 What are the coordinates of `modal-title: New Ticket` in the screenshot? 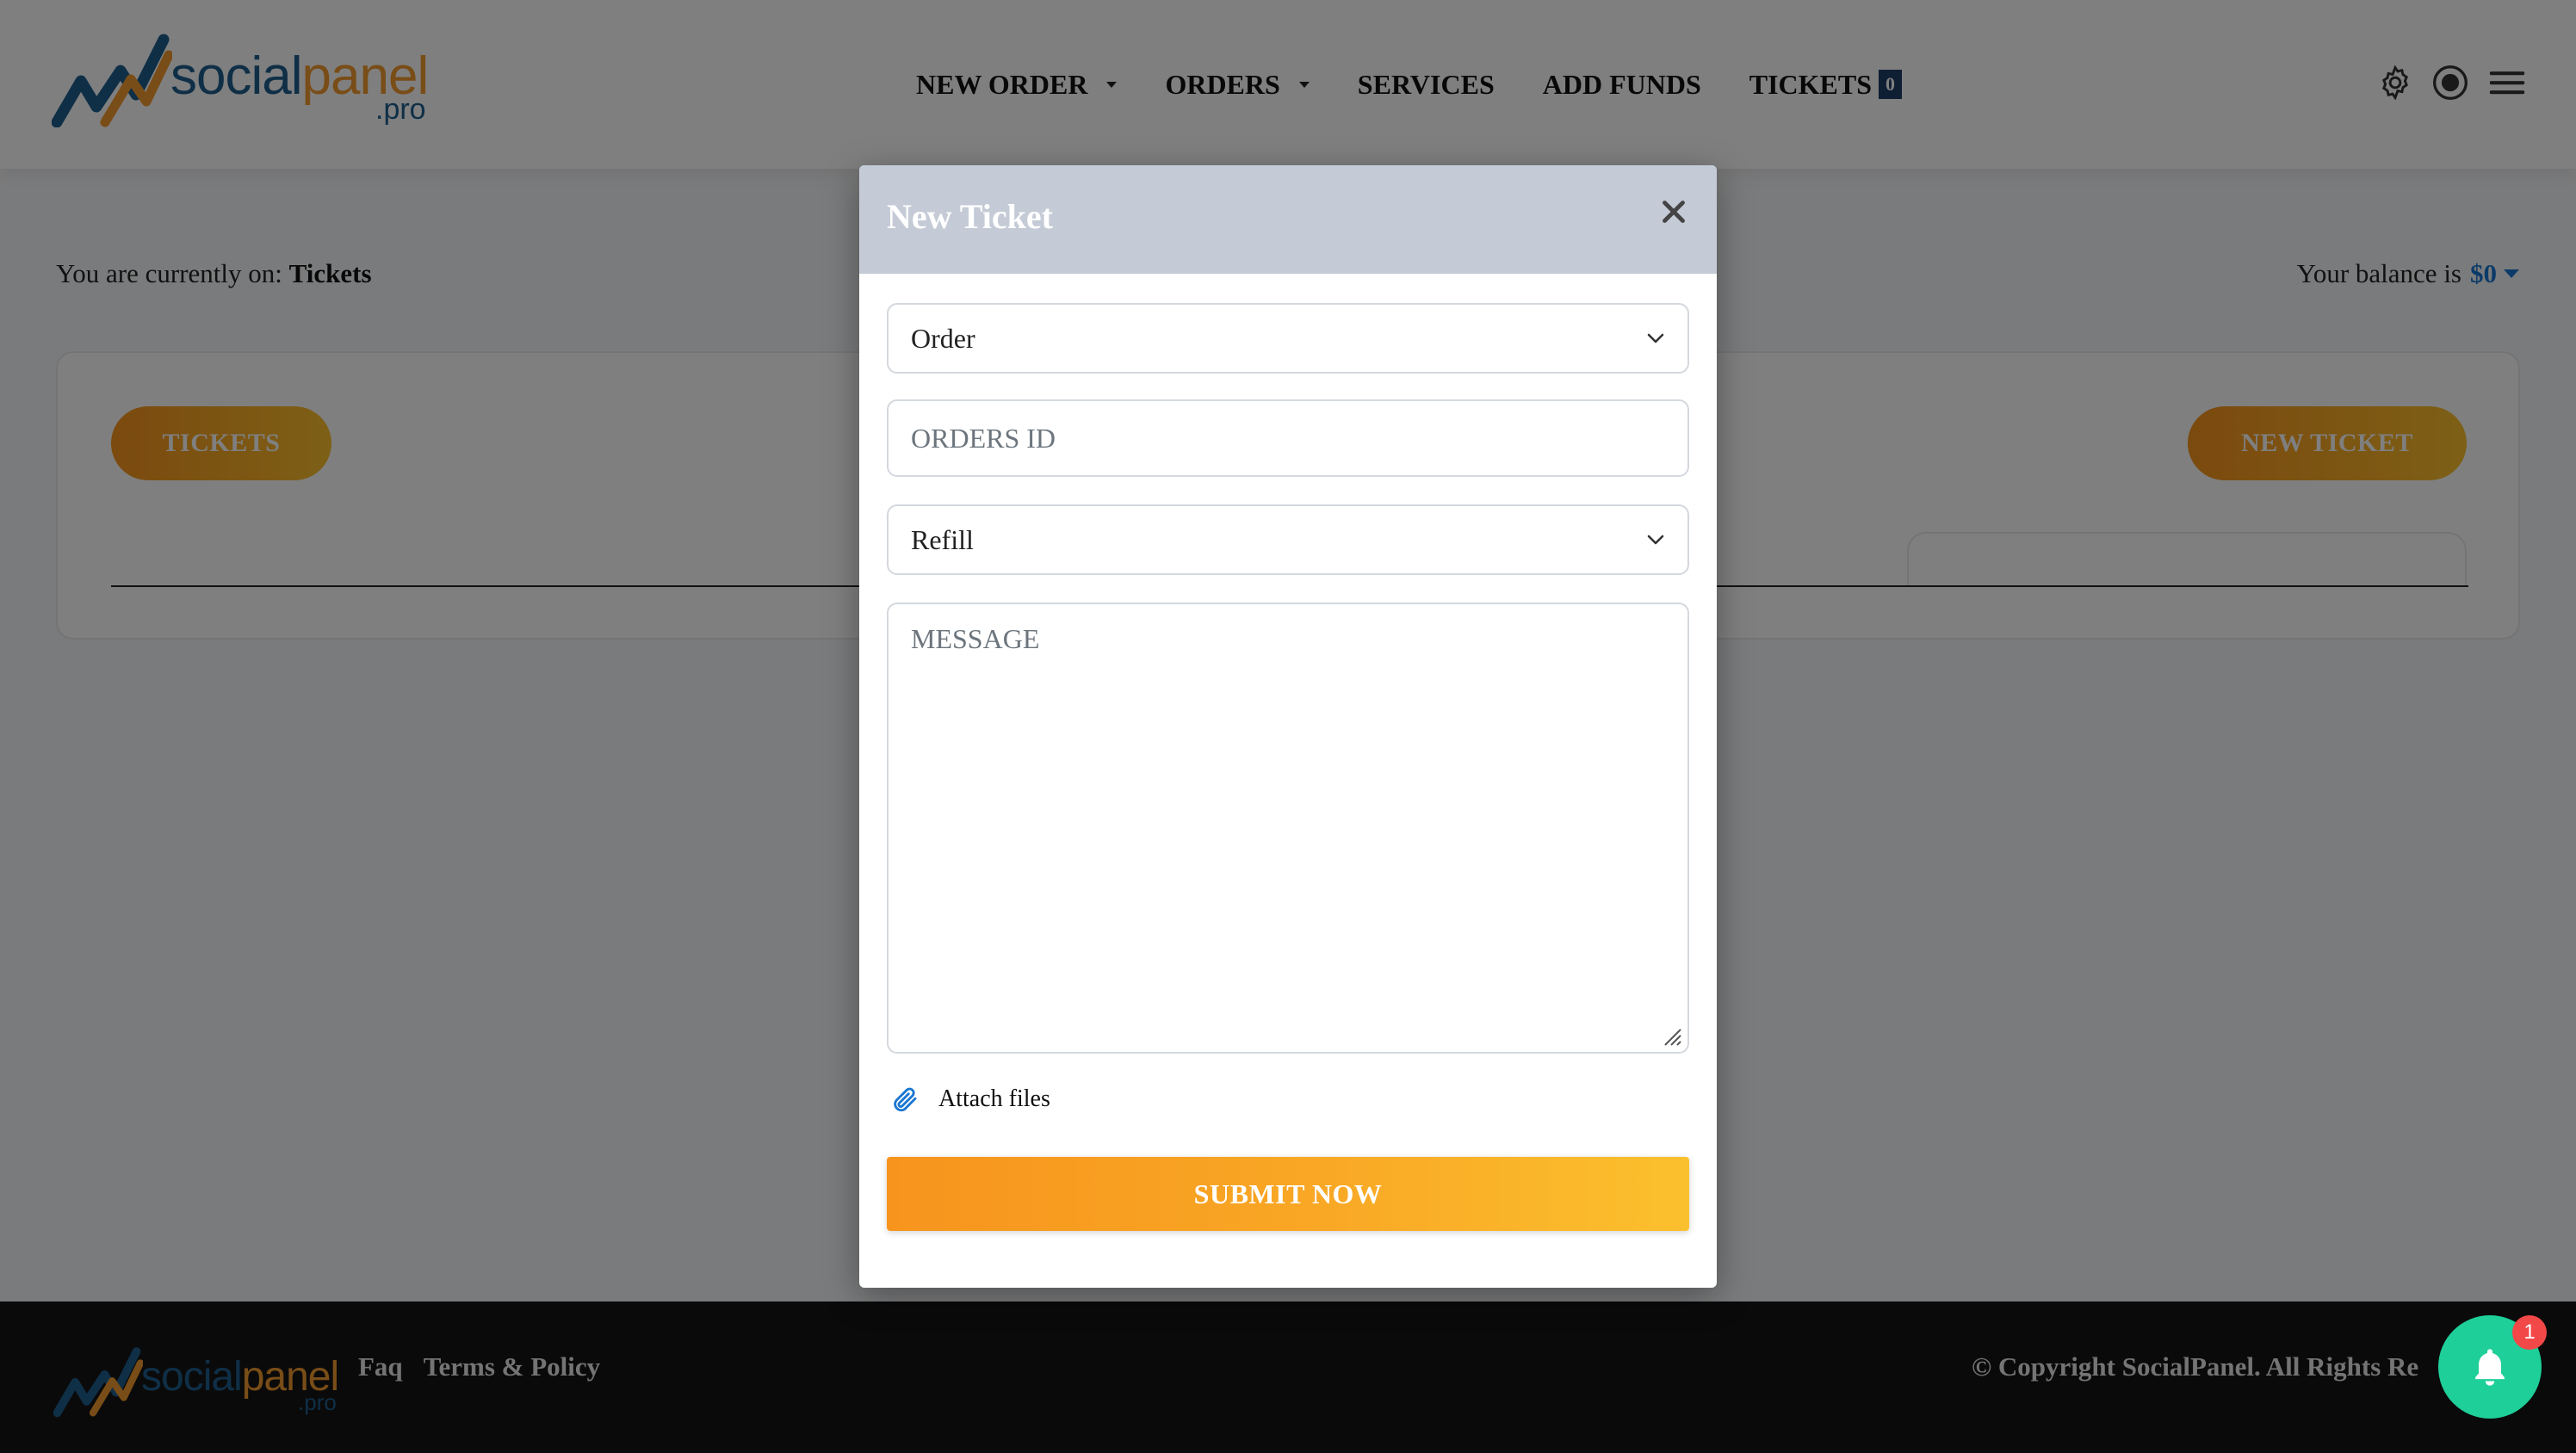 It's located at (970, 216).